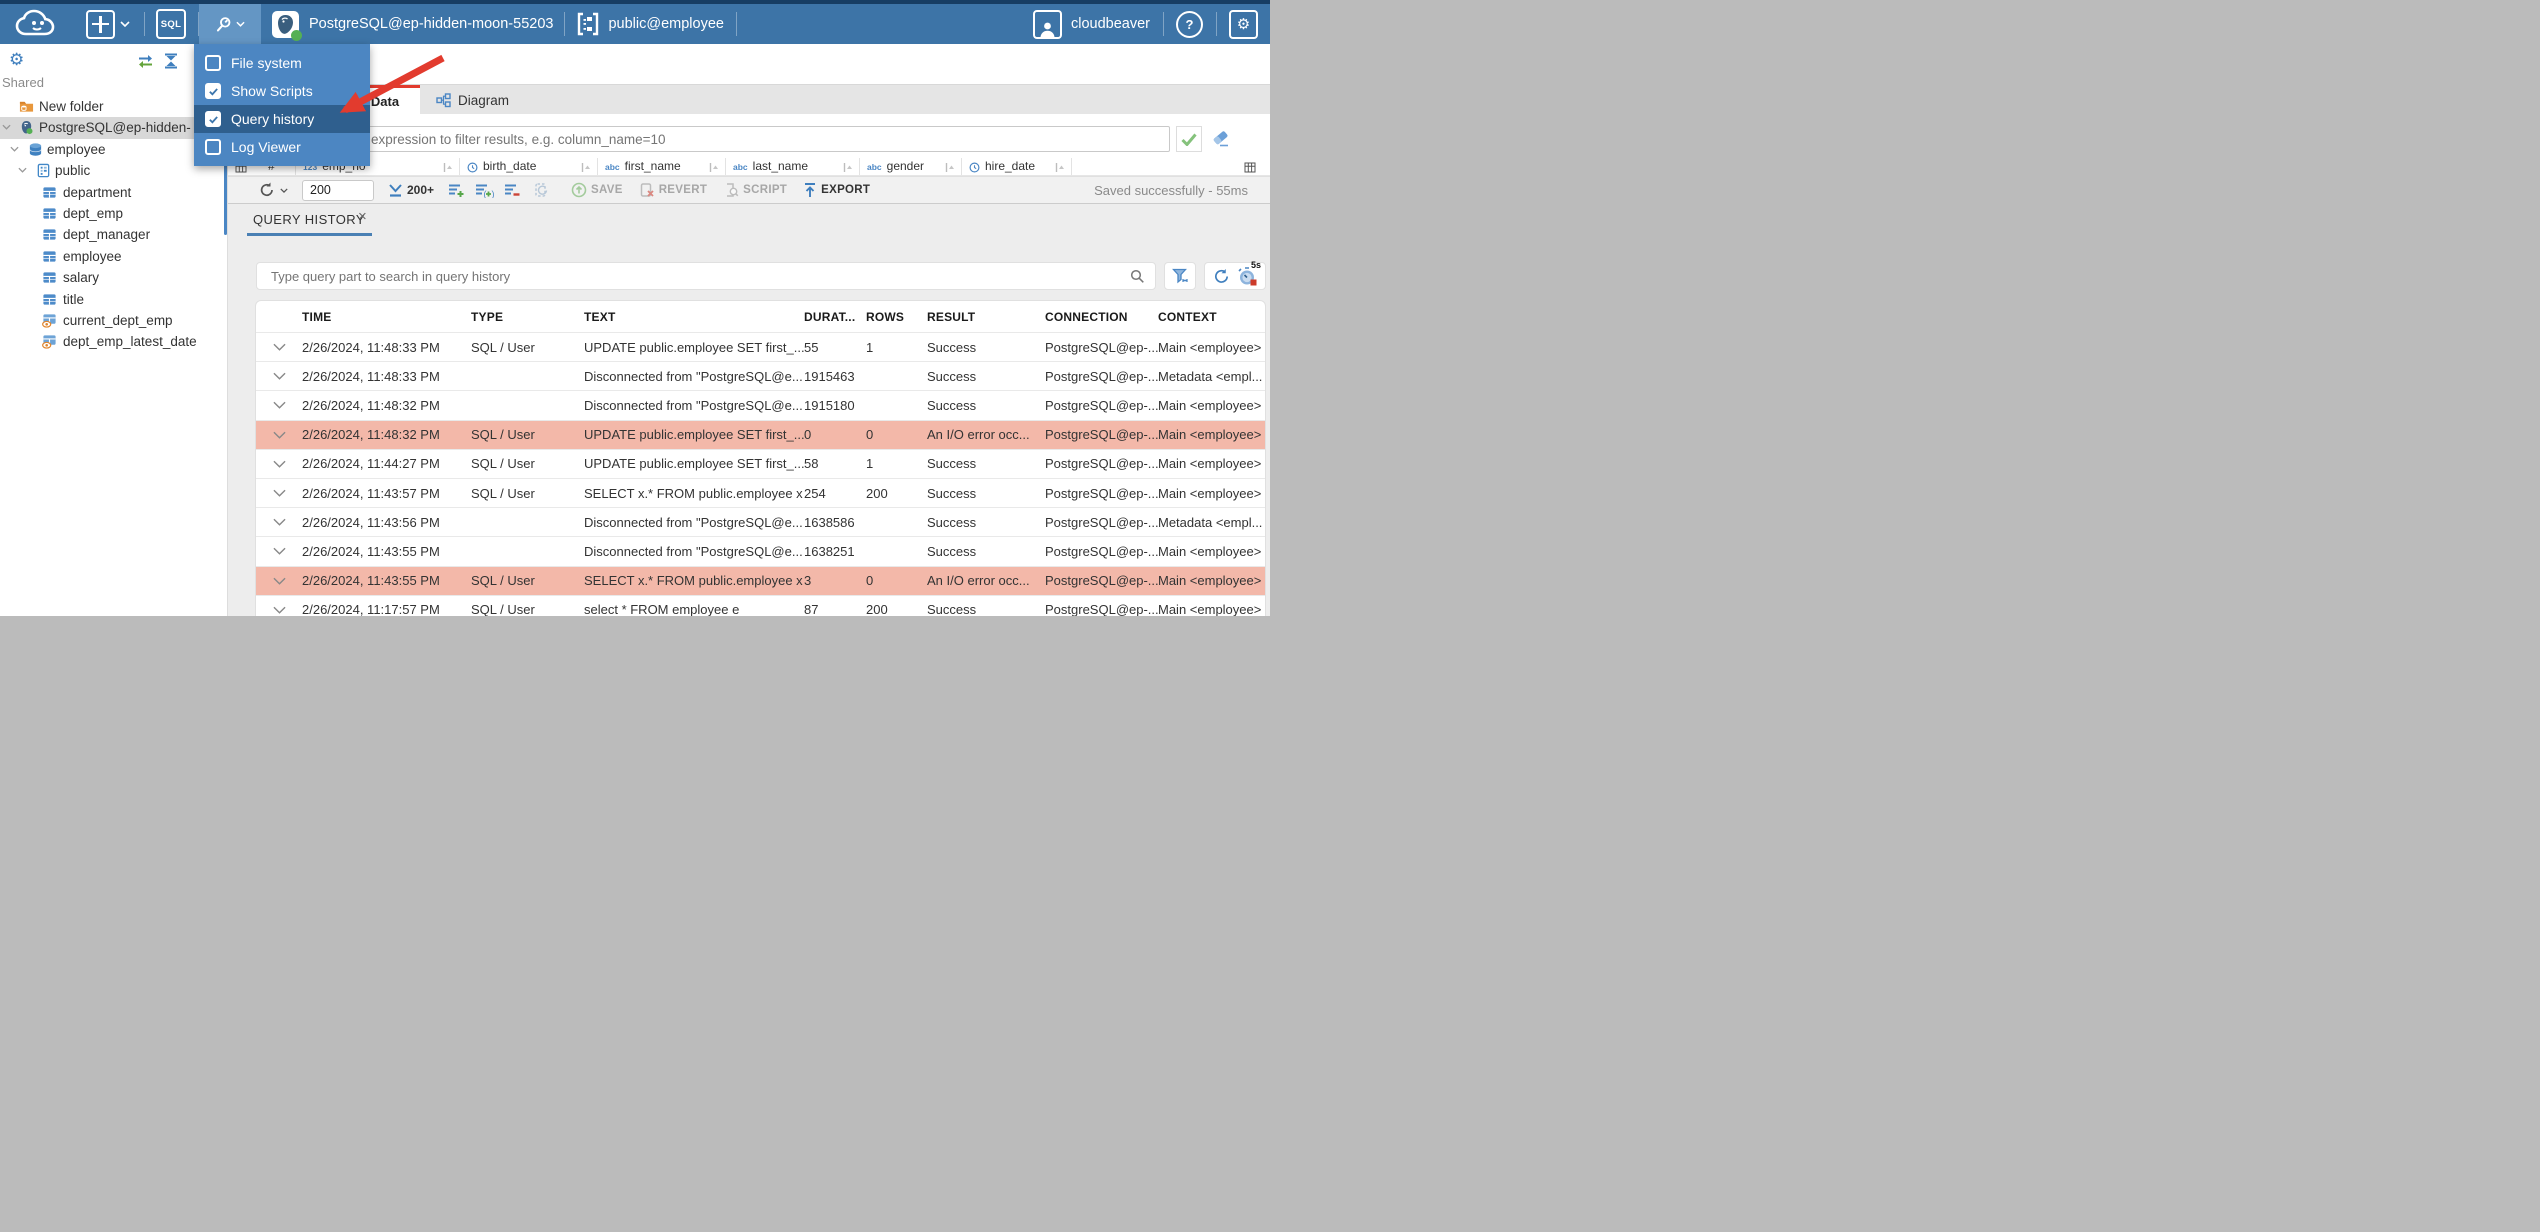 The height and width of the screenshot is (1232, 2540). Describe the element at coordinates (273, 190) in the screenshot. I see `refresh-button` at that location.